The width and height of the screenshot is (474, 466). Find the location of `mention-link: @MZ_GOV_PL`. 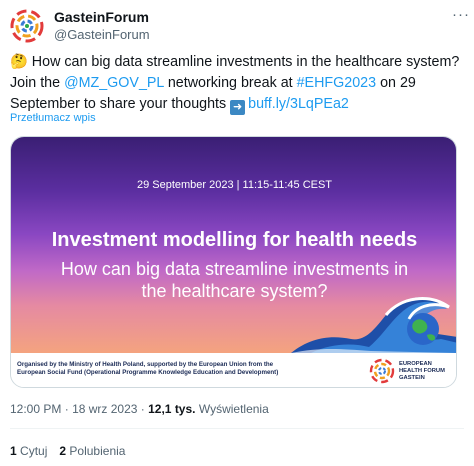

mention-link: @MZ_GOV_PL is located at coordinates (114, 83).